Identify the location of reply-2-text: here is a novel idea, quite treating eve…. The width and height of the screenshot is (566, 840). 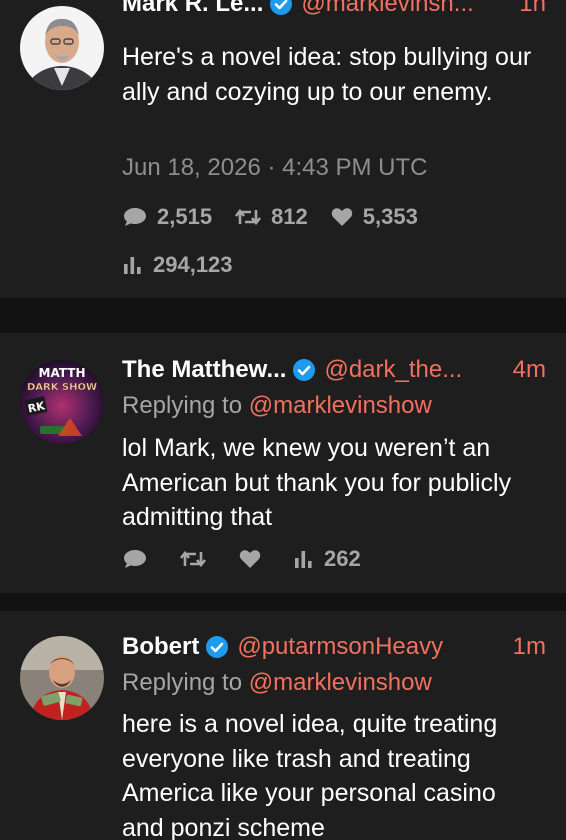
(310, 775).